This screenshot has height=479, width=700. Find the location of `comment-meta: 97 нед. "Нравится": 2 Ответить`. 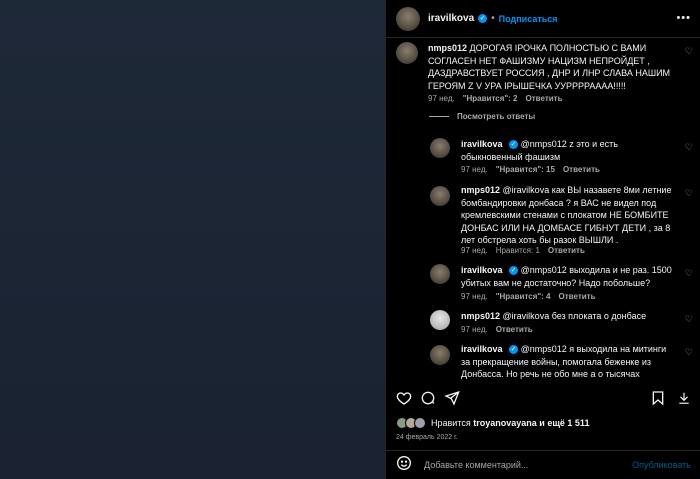

comment-meta: 97 нед. "Нравится": 2 Ответить is located at coordinates (495, 98).